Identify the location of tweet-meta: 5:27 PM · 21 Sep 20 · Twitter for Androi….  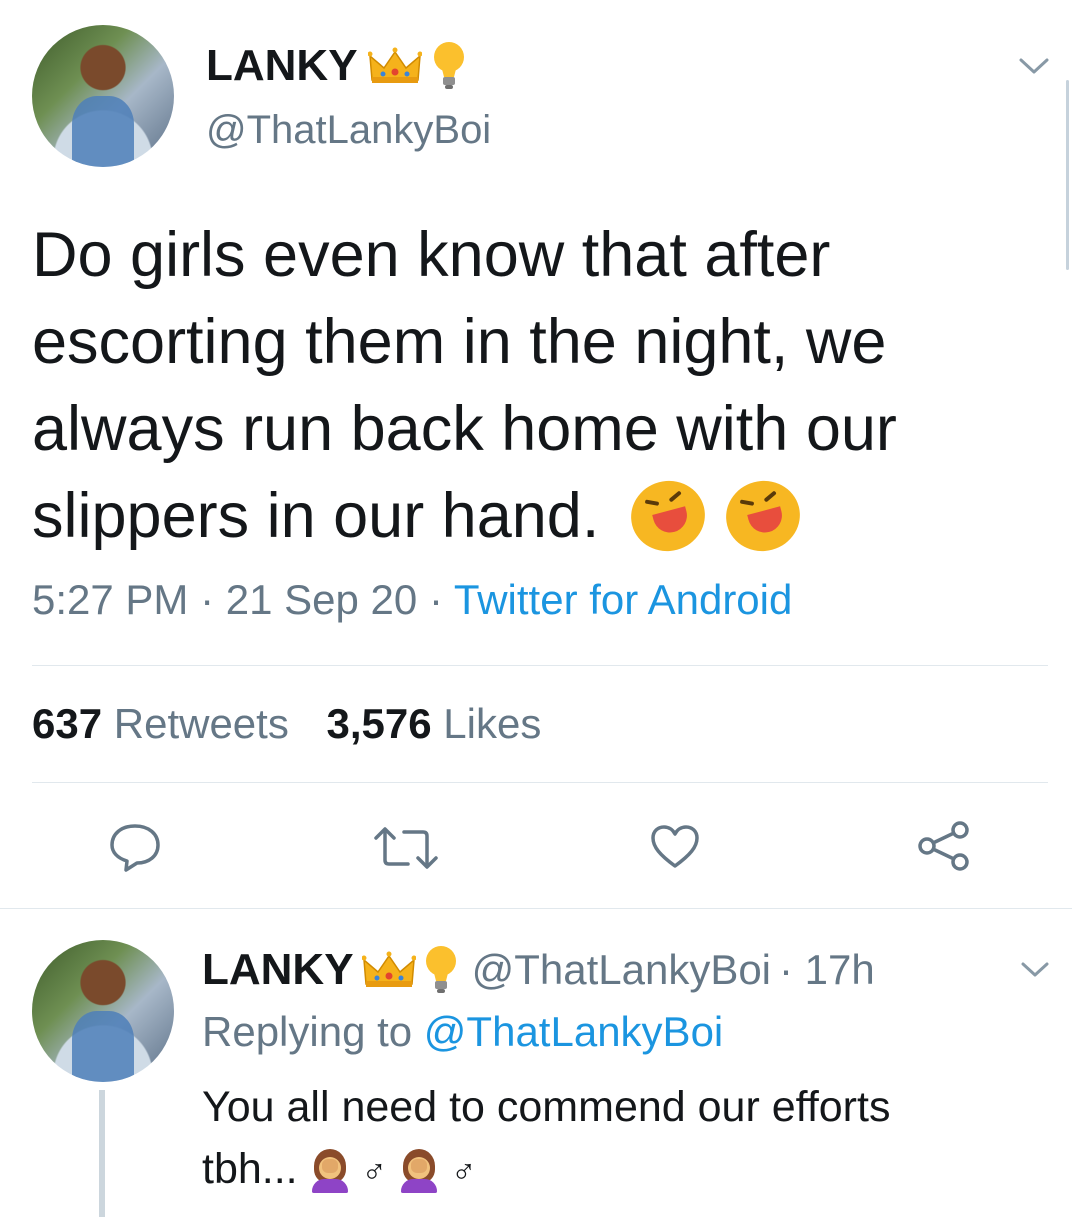
(412, 600).